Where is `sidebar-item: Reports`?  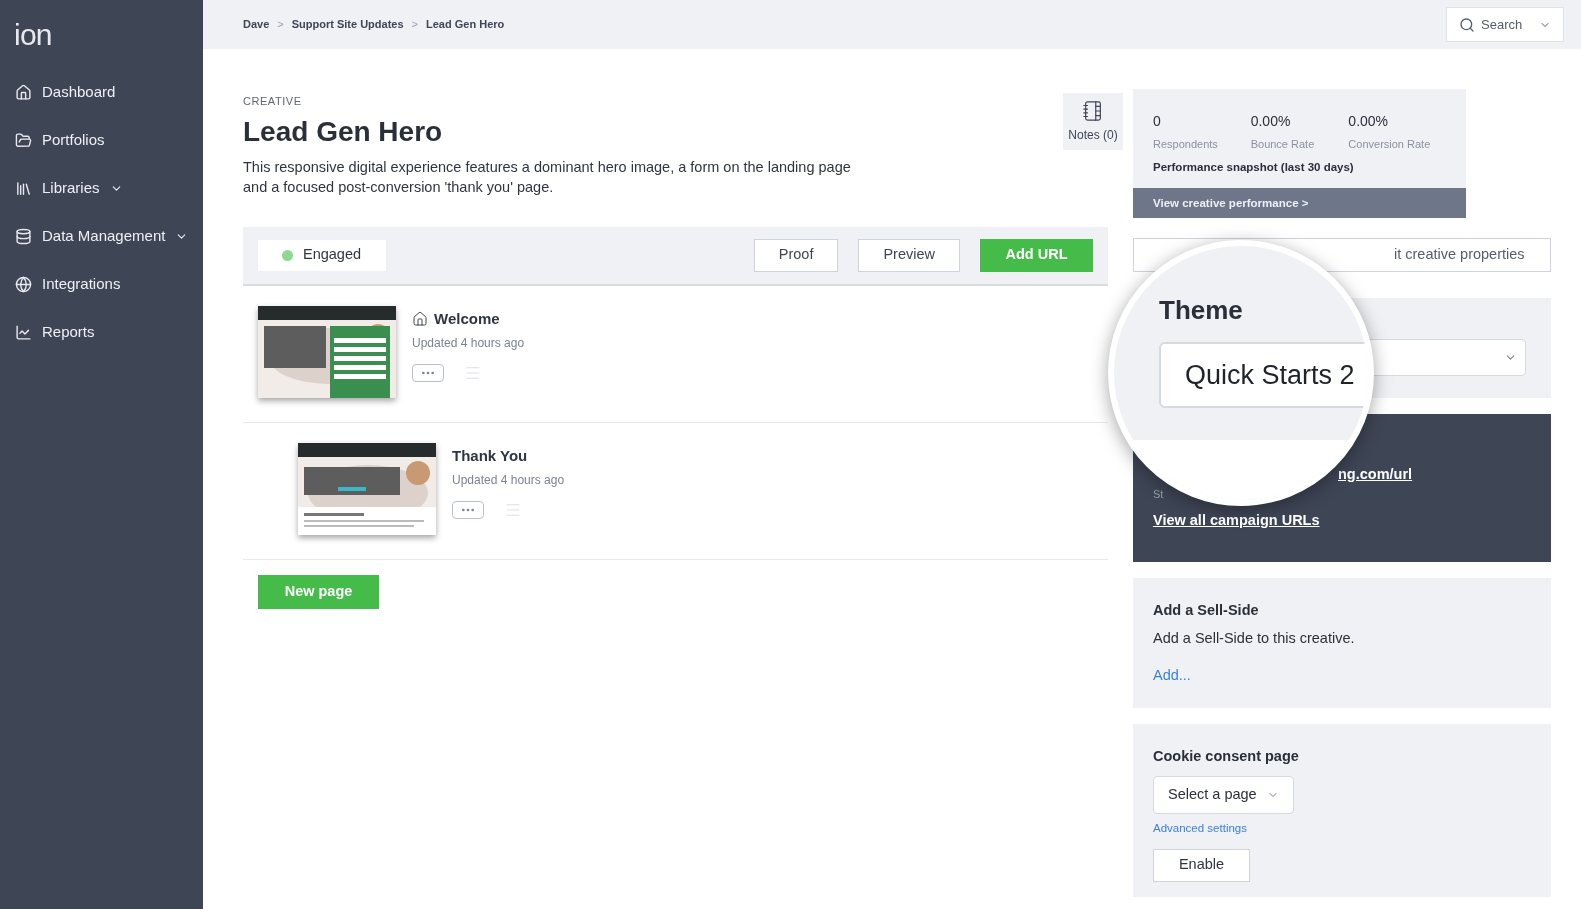 sidebar-item: Reports is located at coordinates (109, 332).